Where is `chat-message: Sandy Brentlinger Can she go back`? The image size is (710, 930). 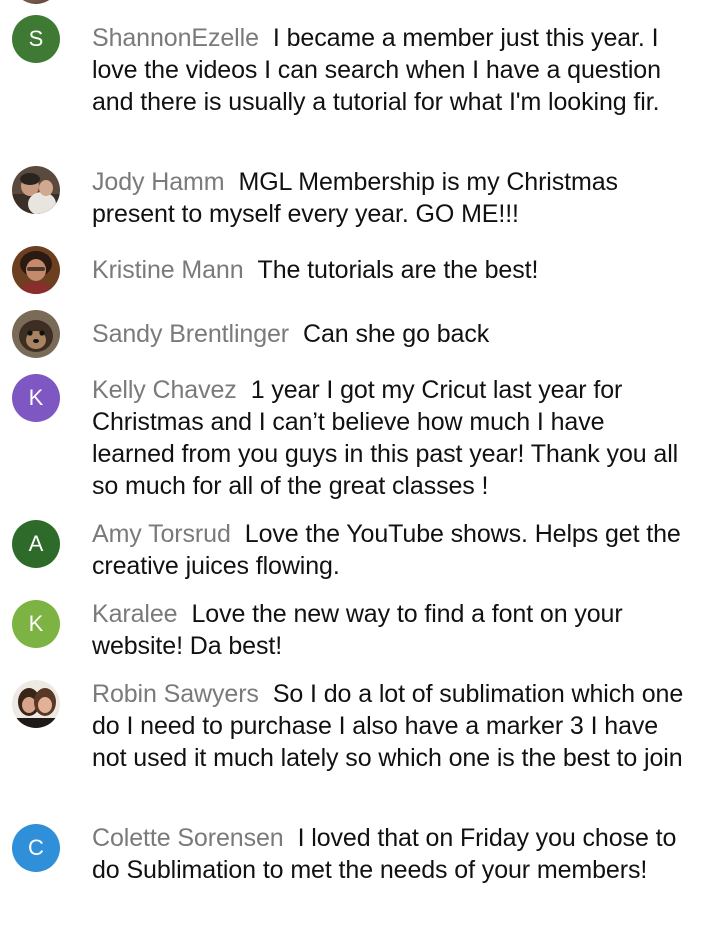 chat-message: Sandy Brentlinger Can she go back is located at coordinates (350, 334).